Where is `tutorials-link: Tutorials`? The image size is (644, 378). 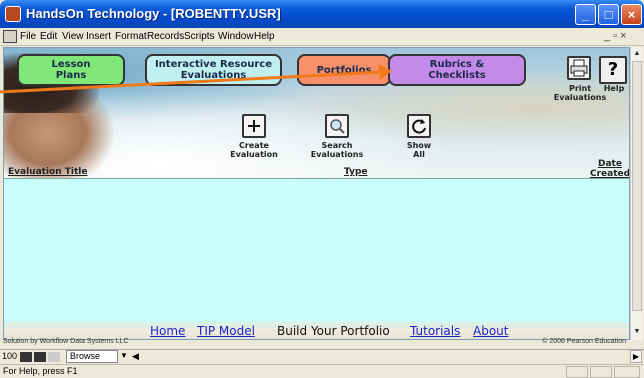 tutorials-link: Tutorials is located at coordinates (435, 331).